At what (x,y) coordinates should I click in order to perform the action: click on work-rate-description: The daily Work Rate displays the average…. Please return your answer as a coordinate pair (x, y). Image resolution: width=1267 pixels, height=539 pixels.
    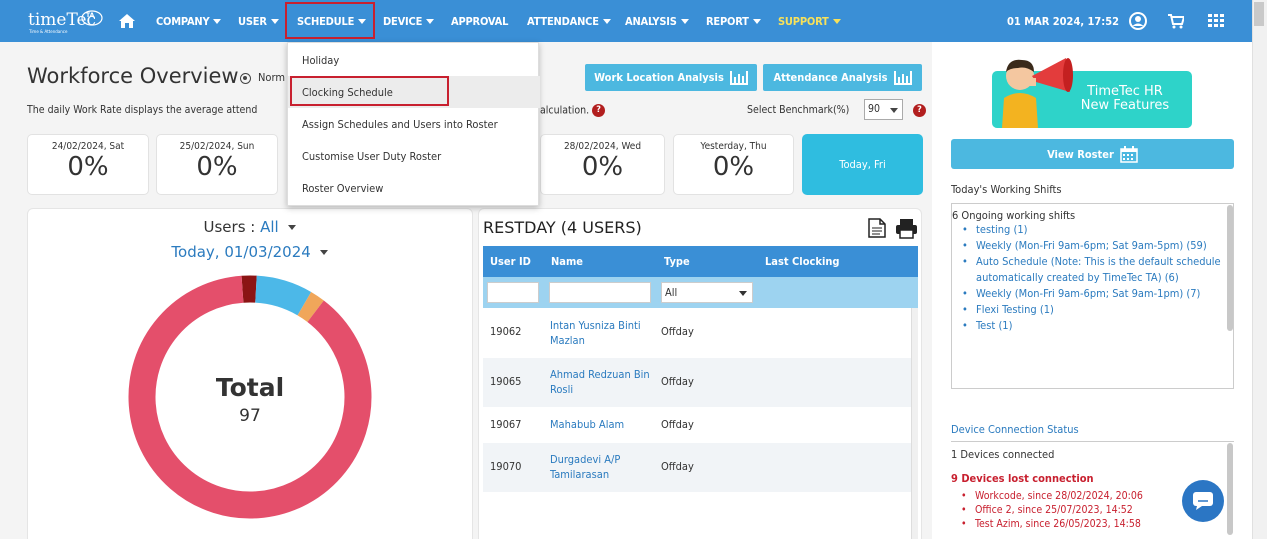
    Looking at the image, I should click on (142, 110).